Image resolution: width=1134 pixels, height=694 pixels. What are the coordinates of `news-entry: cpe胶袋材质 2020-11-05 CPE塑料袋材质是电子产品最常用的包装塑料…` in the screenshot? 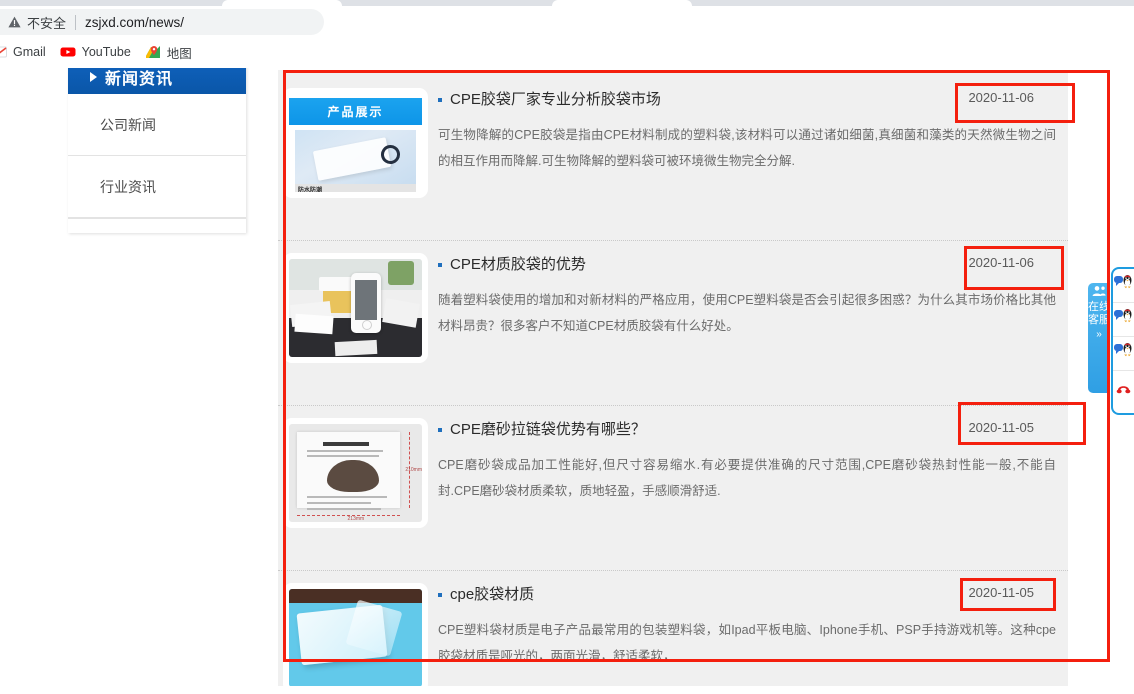 It's located at (747, 627).